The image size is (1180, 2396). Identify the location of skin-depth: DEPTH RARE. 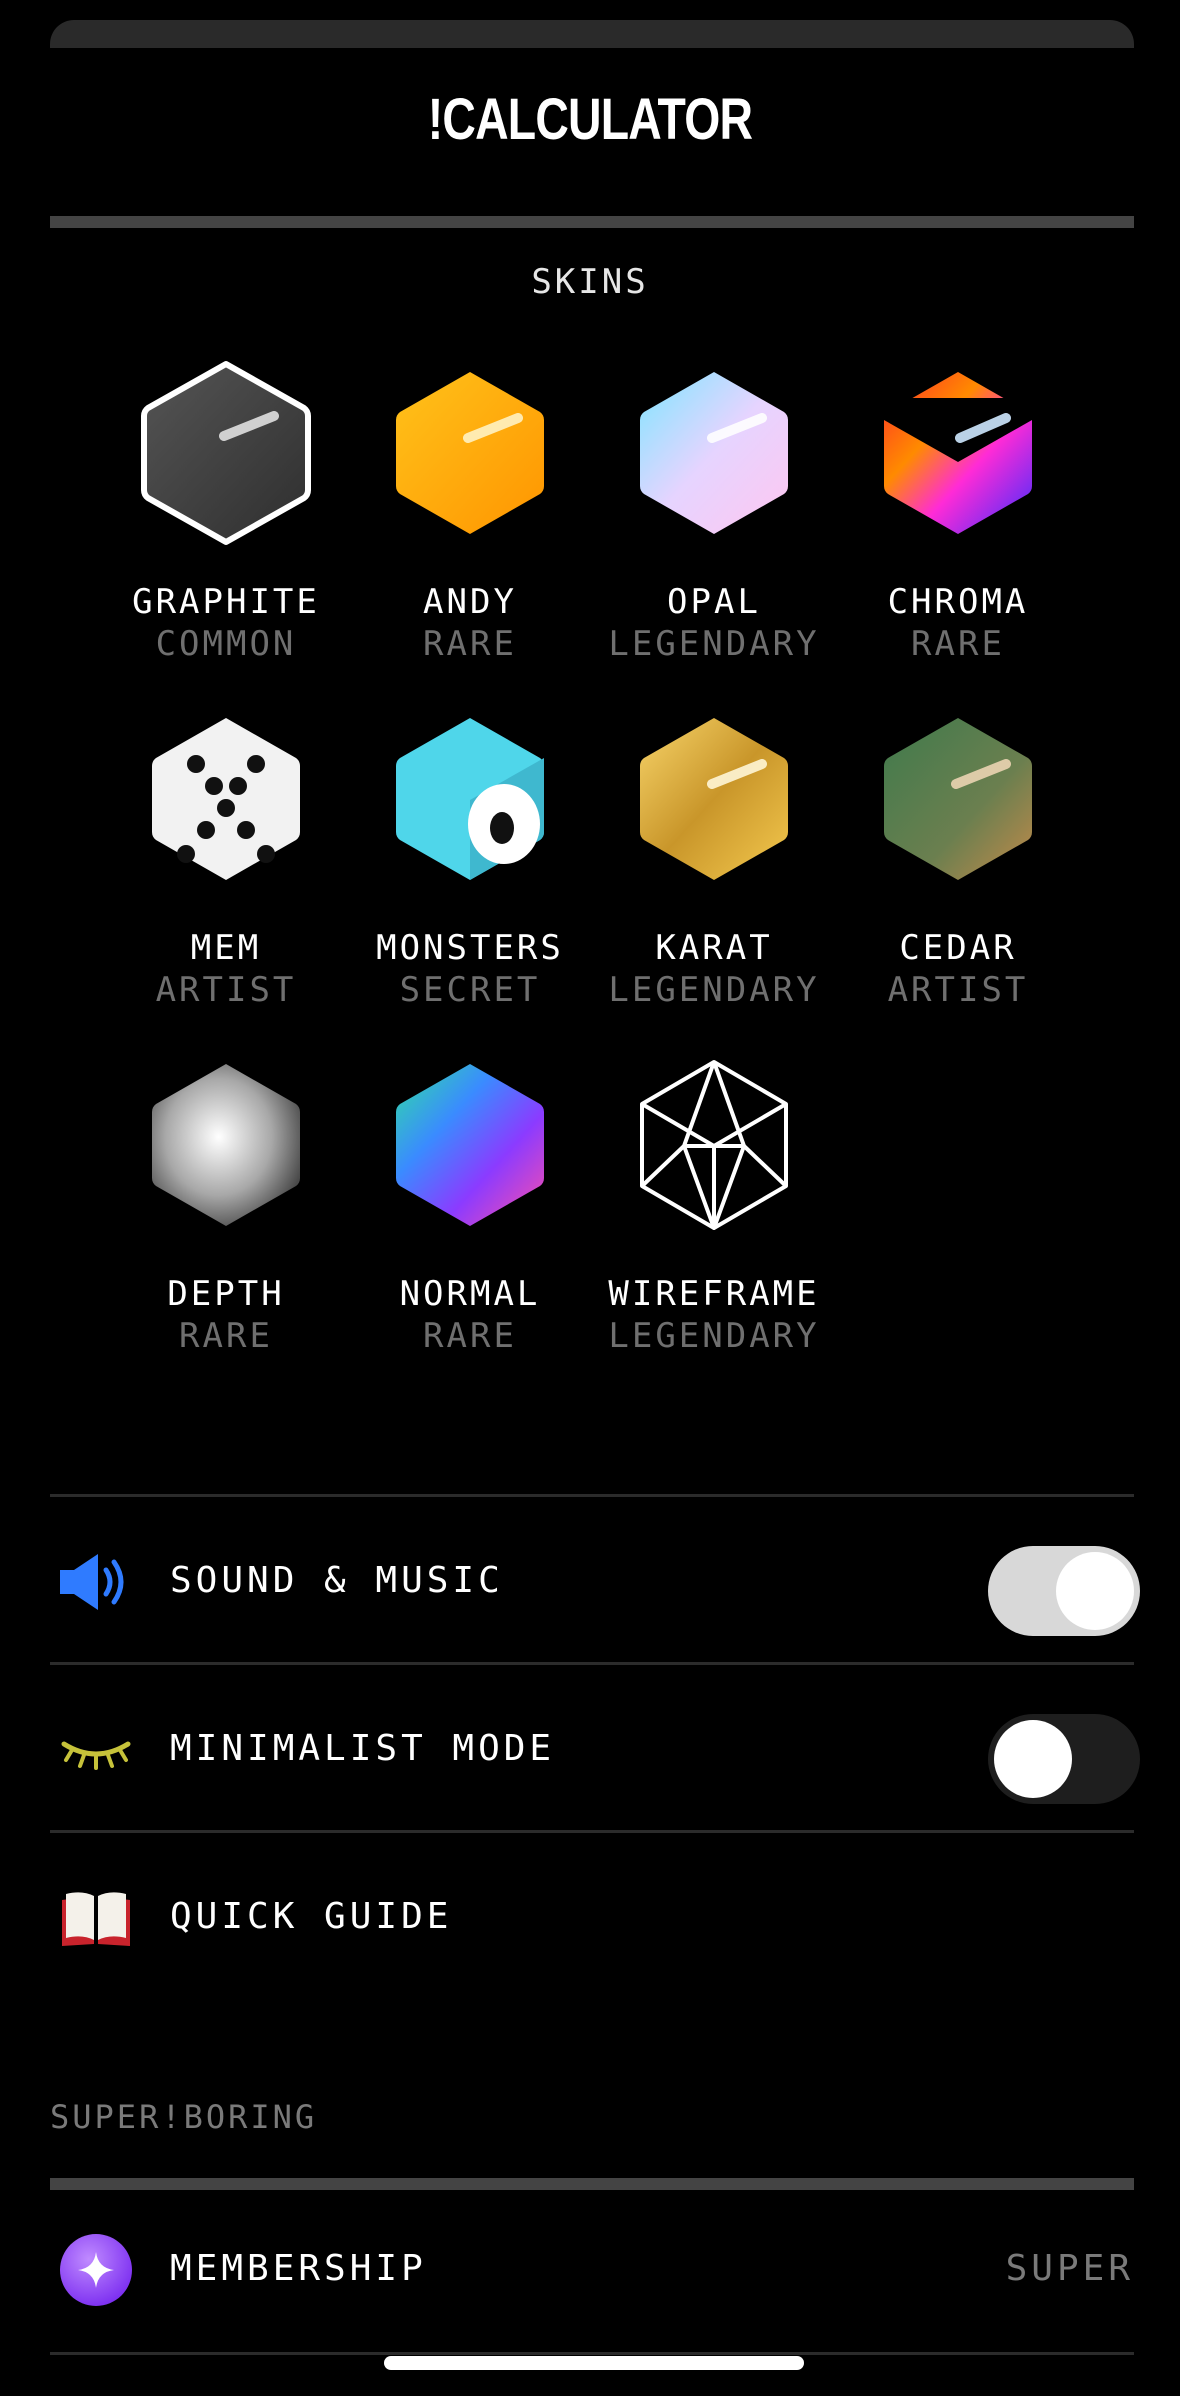
(226, 1203).